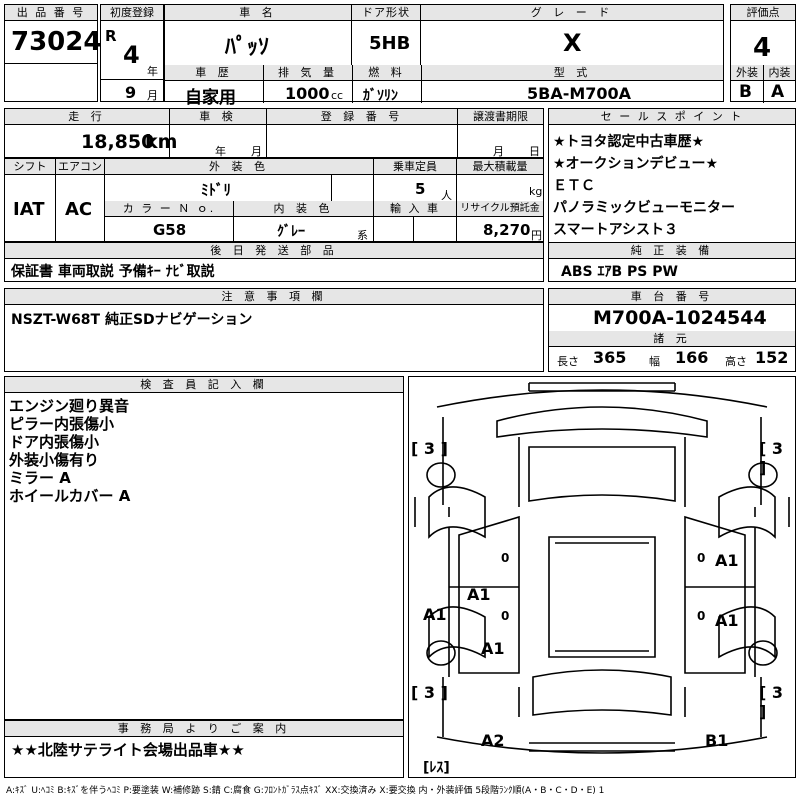 The width and height of the screenshot is (800, 800). I want to click on transfer-month-unit: 月, so click(498, 151).